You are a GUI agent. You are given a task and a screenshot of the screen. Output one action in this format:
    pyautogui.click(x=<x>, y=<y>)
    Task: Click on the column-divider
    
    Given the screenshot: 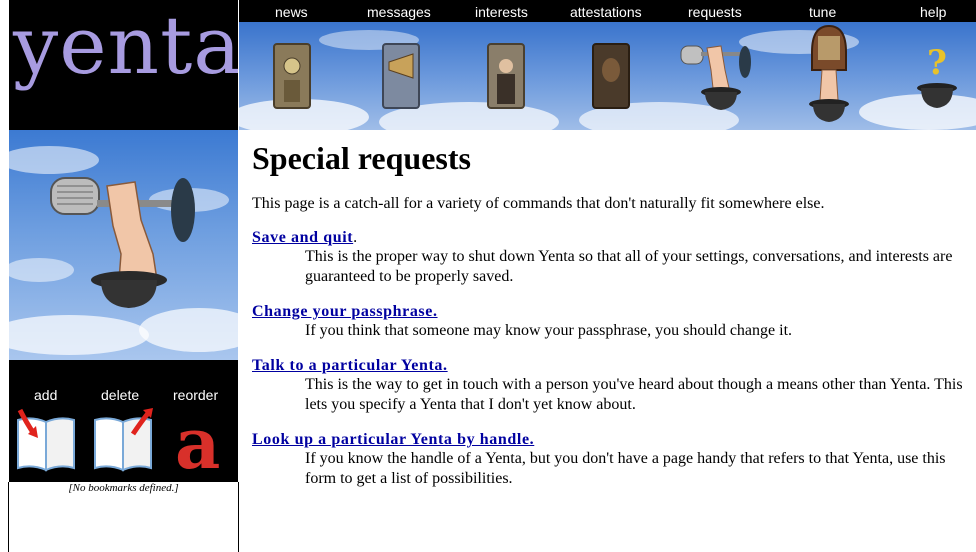 What is the action you would take?
    pyautogui.click(x=238, y=517)
    